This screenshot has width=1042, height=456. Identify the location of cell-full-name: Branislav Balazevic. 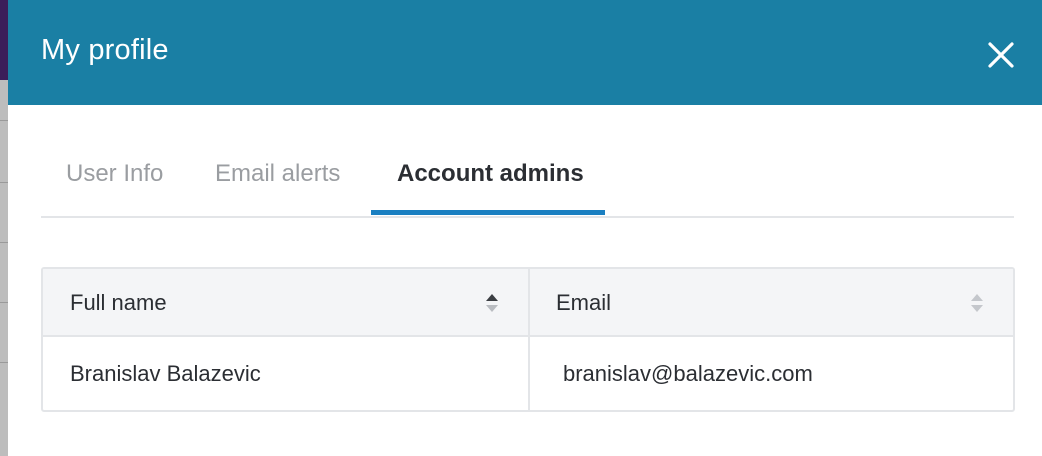
(165, 373).